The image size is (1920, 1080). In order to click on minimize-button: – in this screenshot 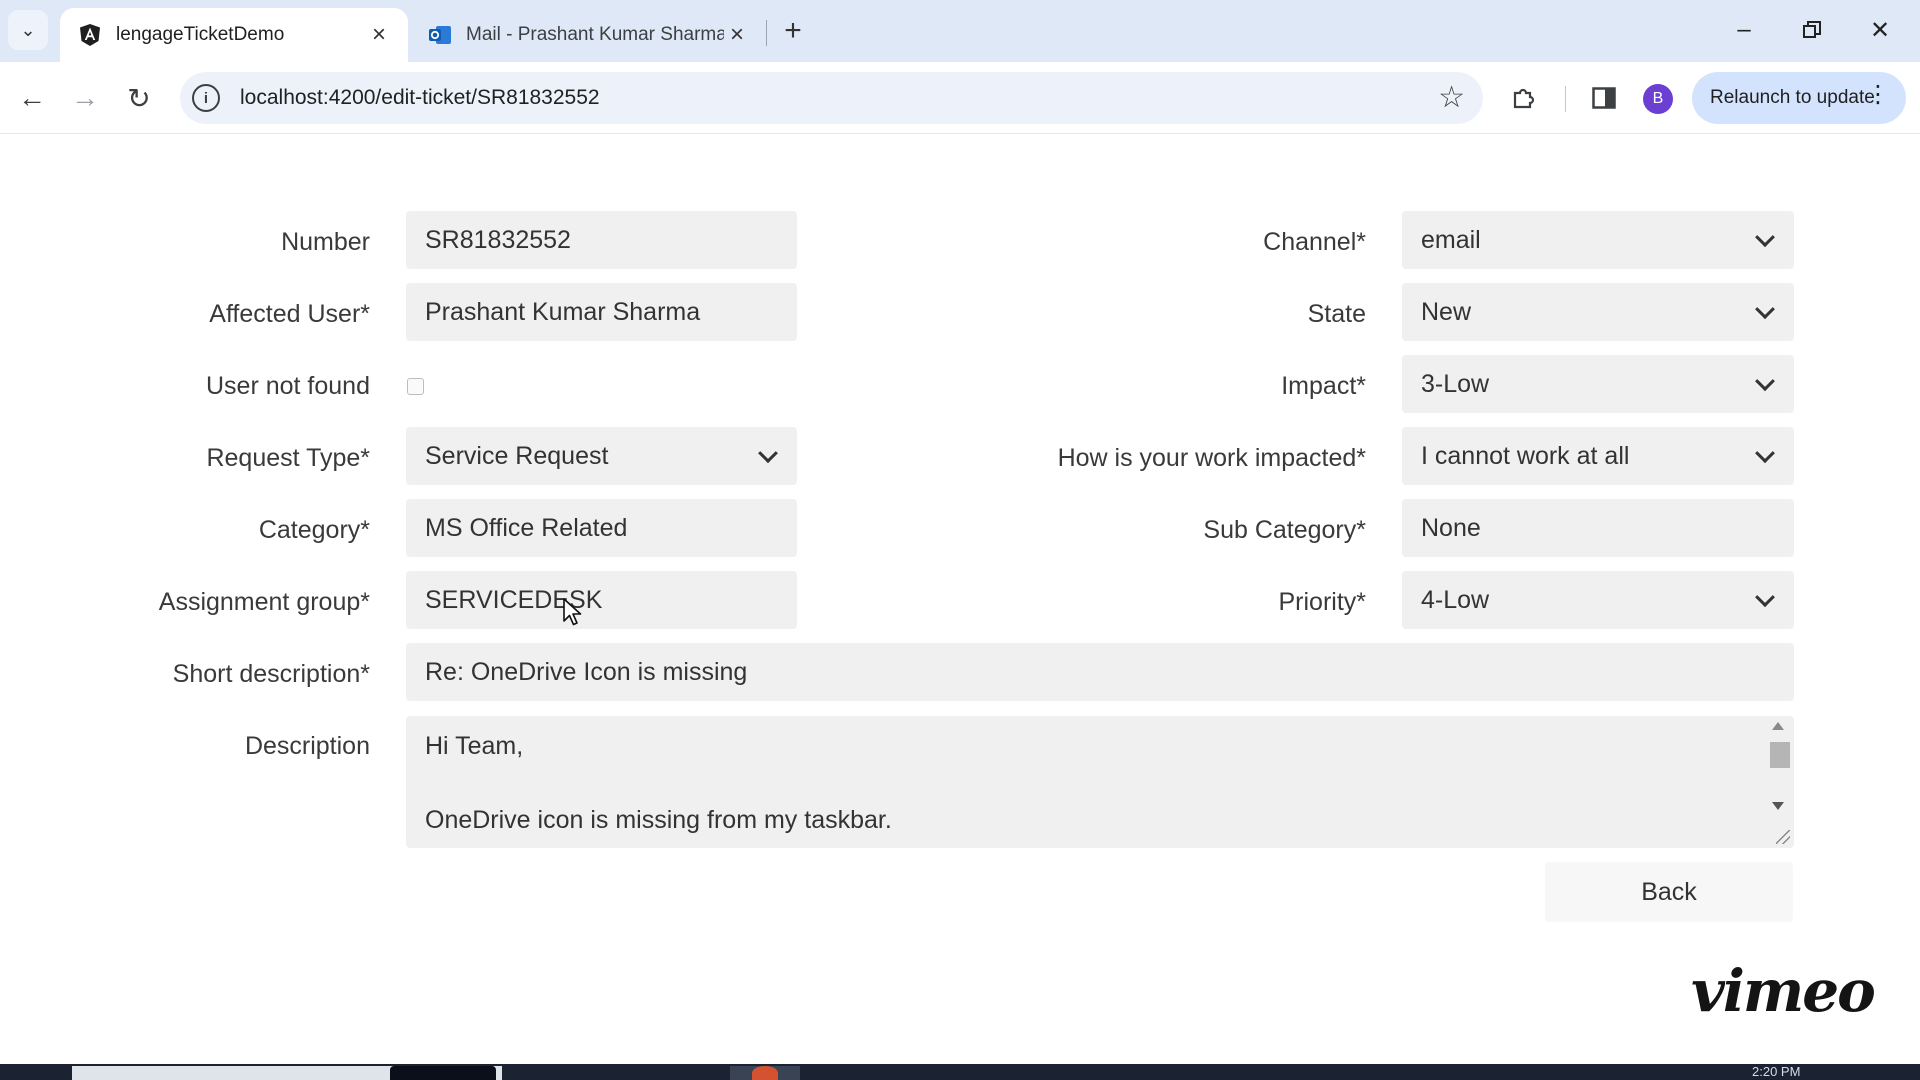, I will do `click(1744, 30)`.